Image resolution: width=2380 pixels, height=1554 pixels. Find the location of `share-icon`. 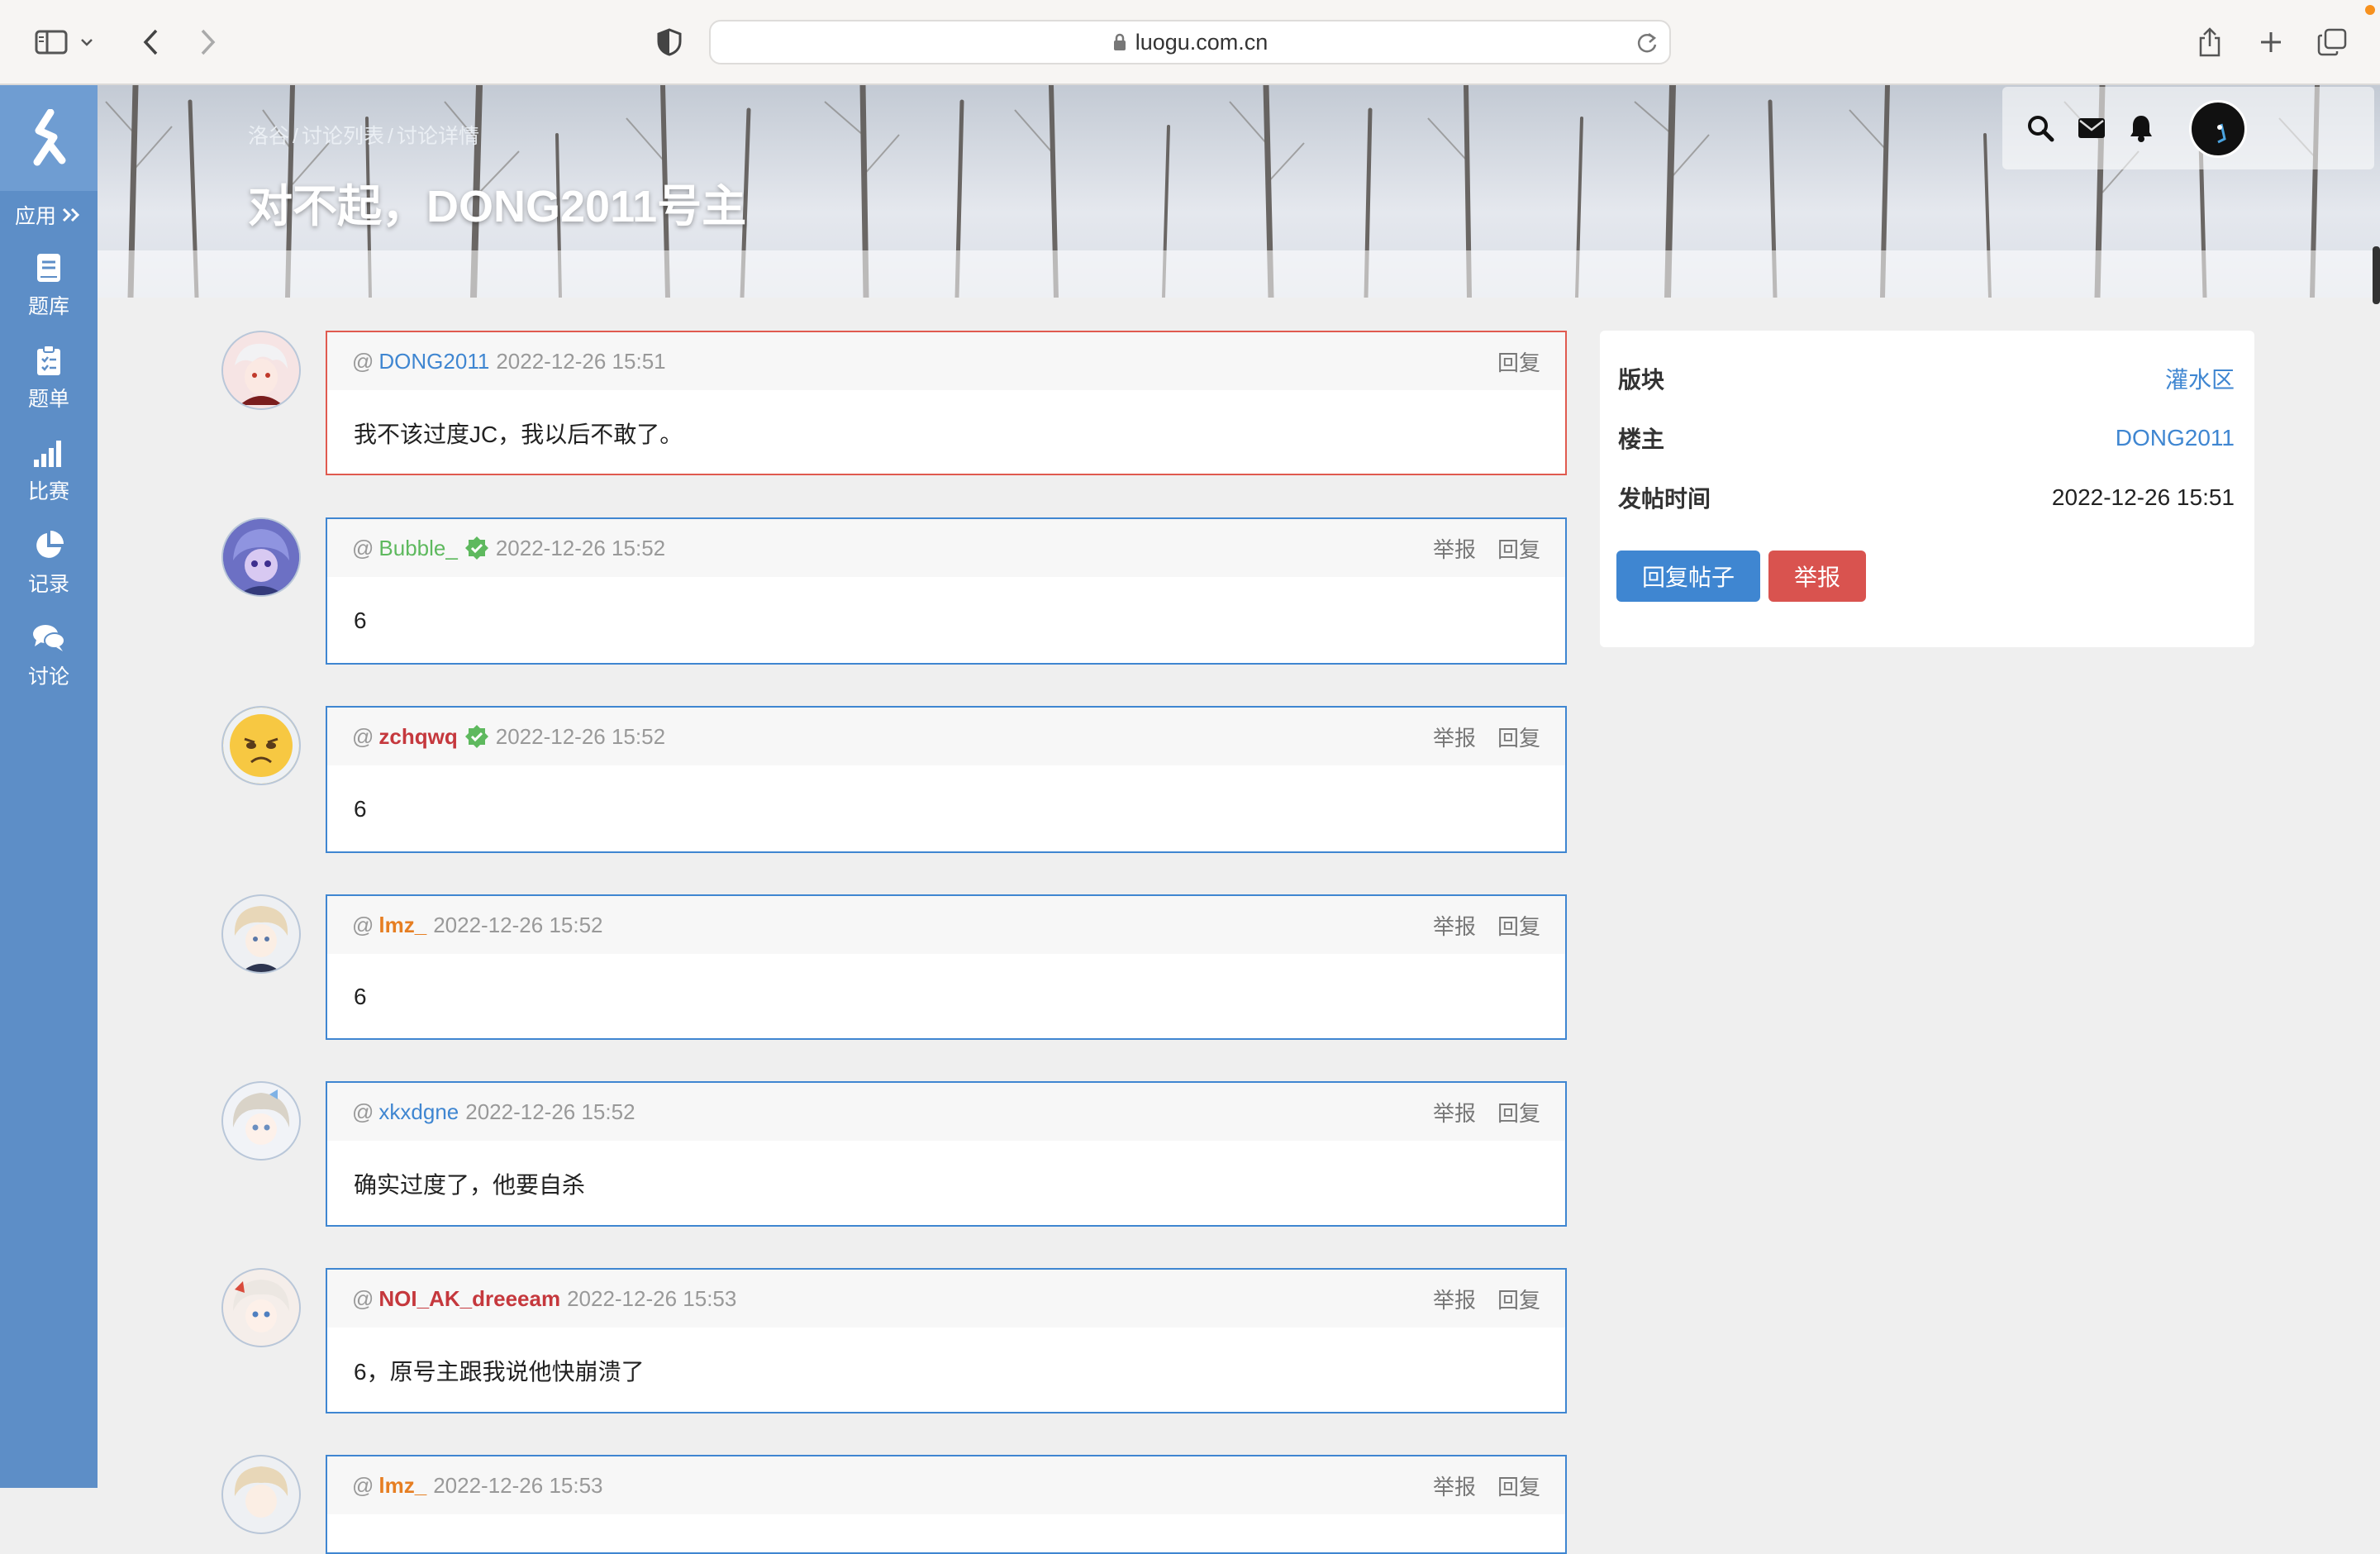

share-icon is located at coordinates (2209, 42).